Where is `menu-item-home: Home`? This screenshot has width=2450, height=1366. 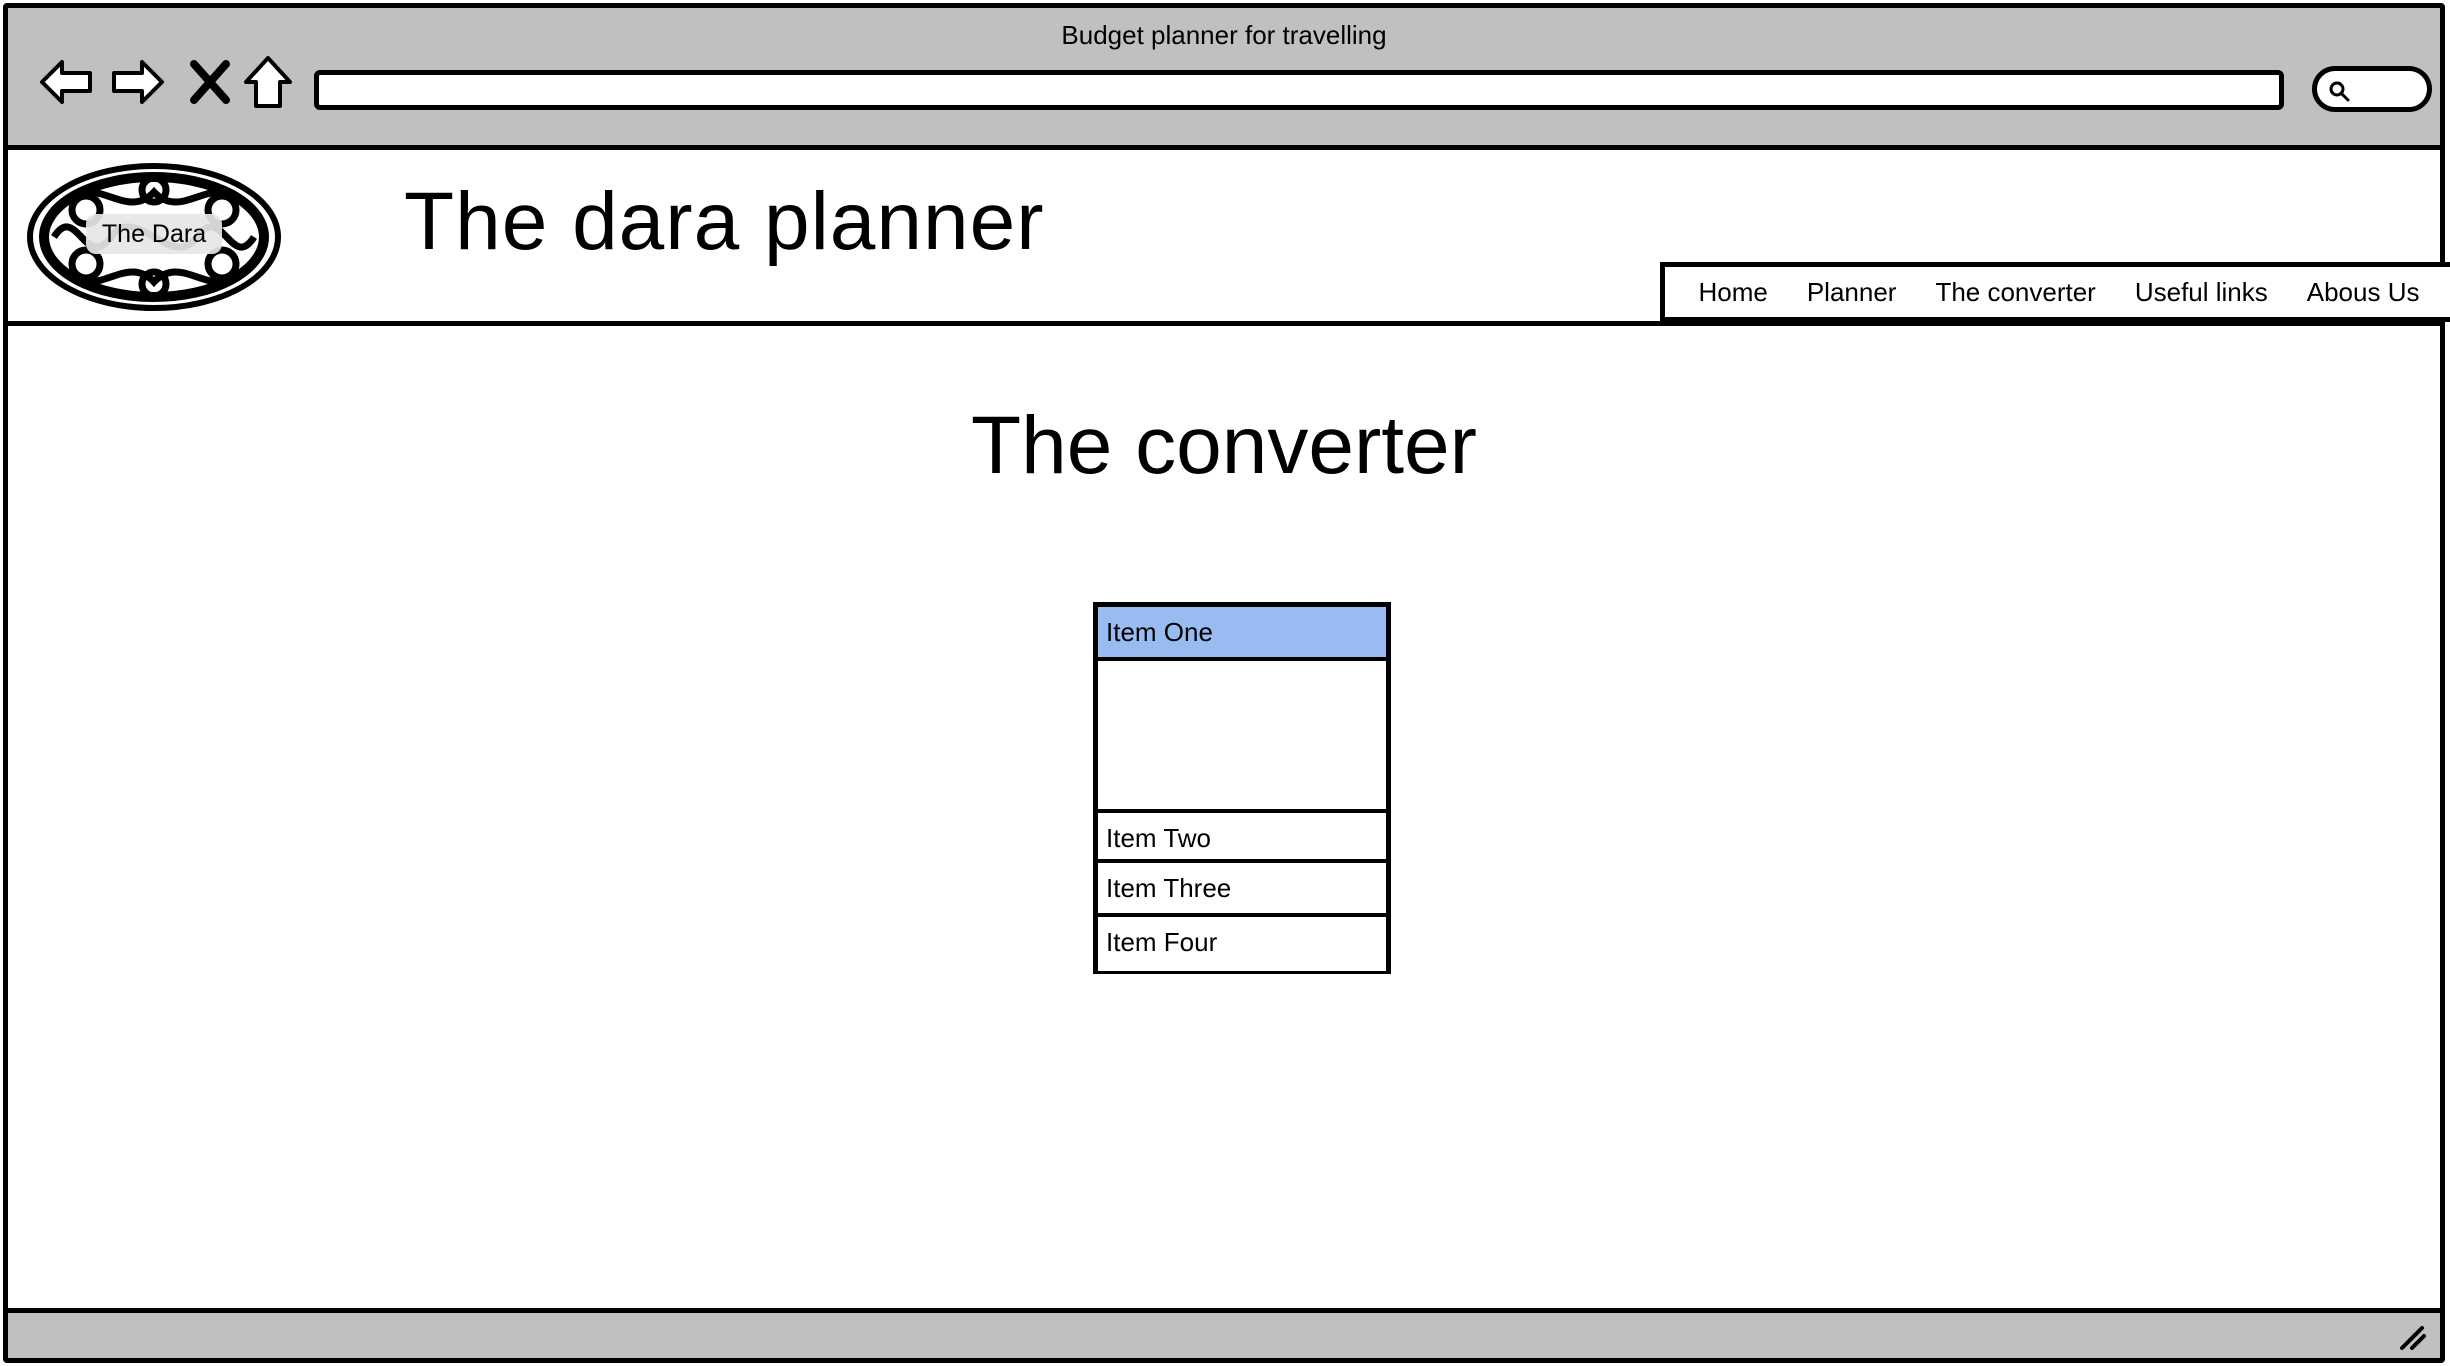 menu-item-home: Home is located at coordinates (1732, 292).